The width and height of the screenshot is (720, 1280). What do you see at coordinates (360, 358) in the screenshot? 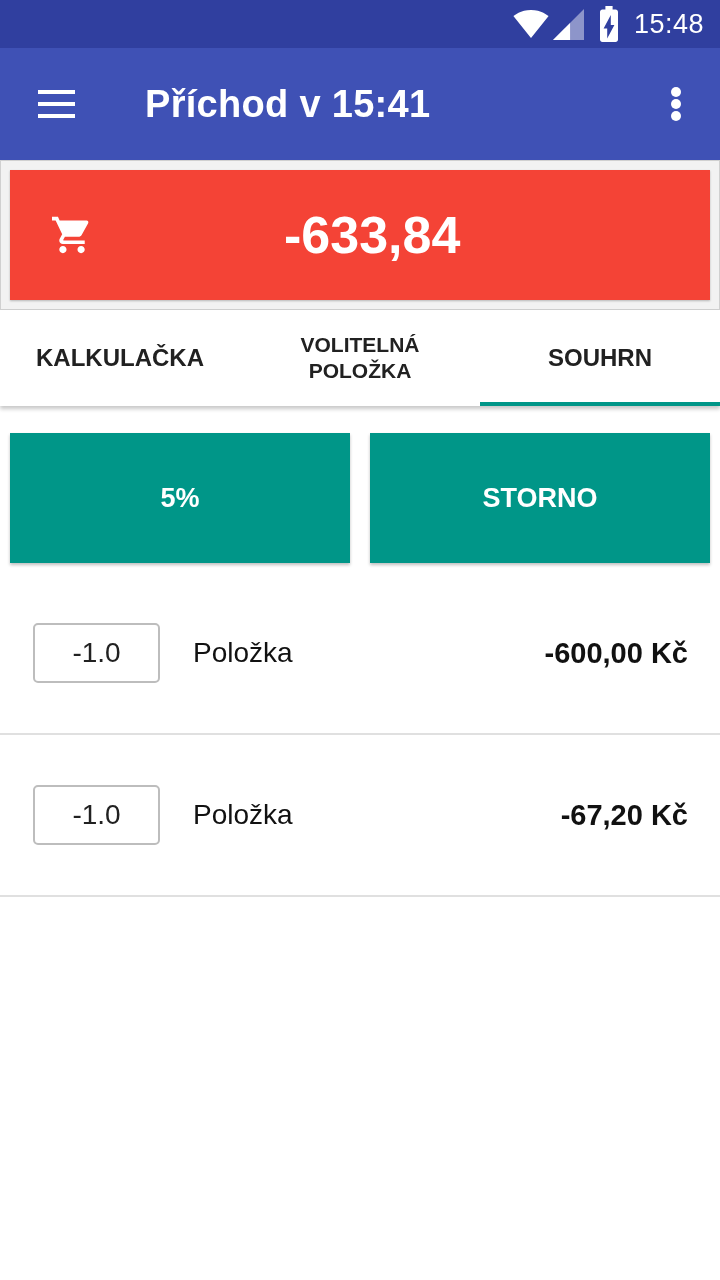
I see `tab: VOLITELNÁ POLOŽKA` at bounding box center [360, 358].